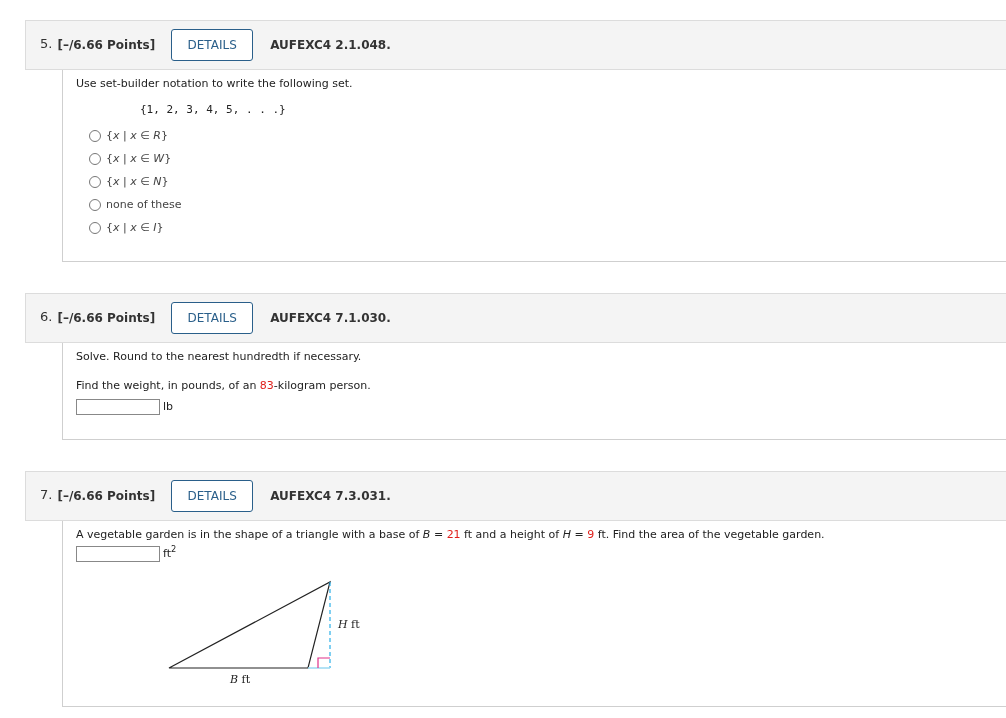 The image size is (1006, 718). What do you see at coordinates (137, 181) in the screenshot?
I see `option-label: {x | x ∈ N}` at bounding box center [137, 181].